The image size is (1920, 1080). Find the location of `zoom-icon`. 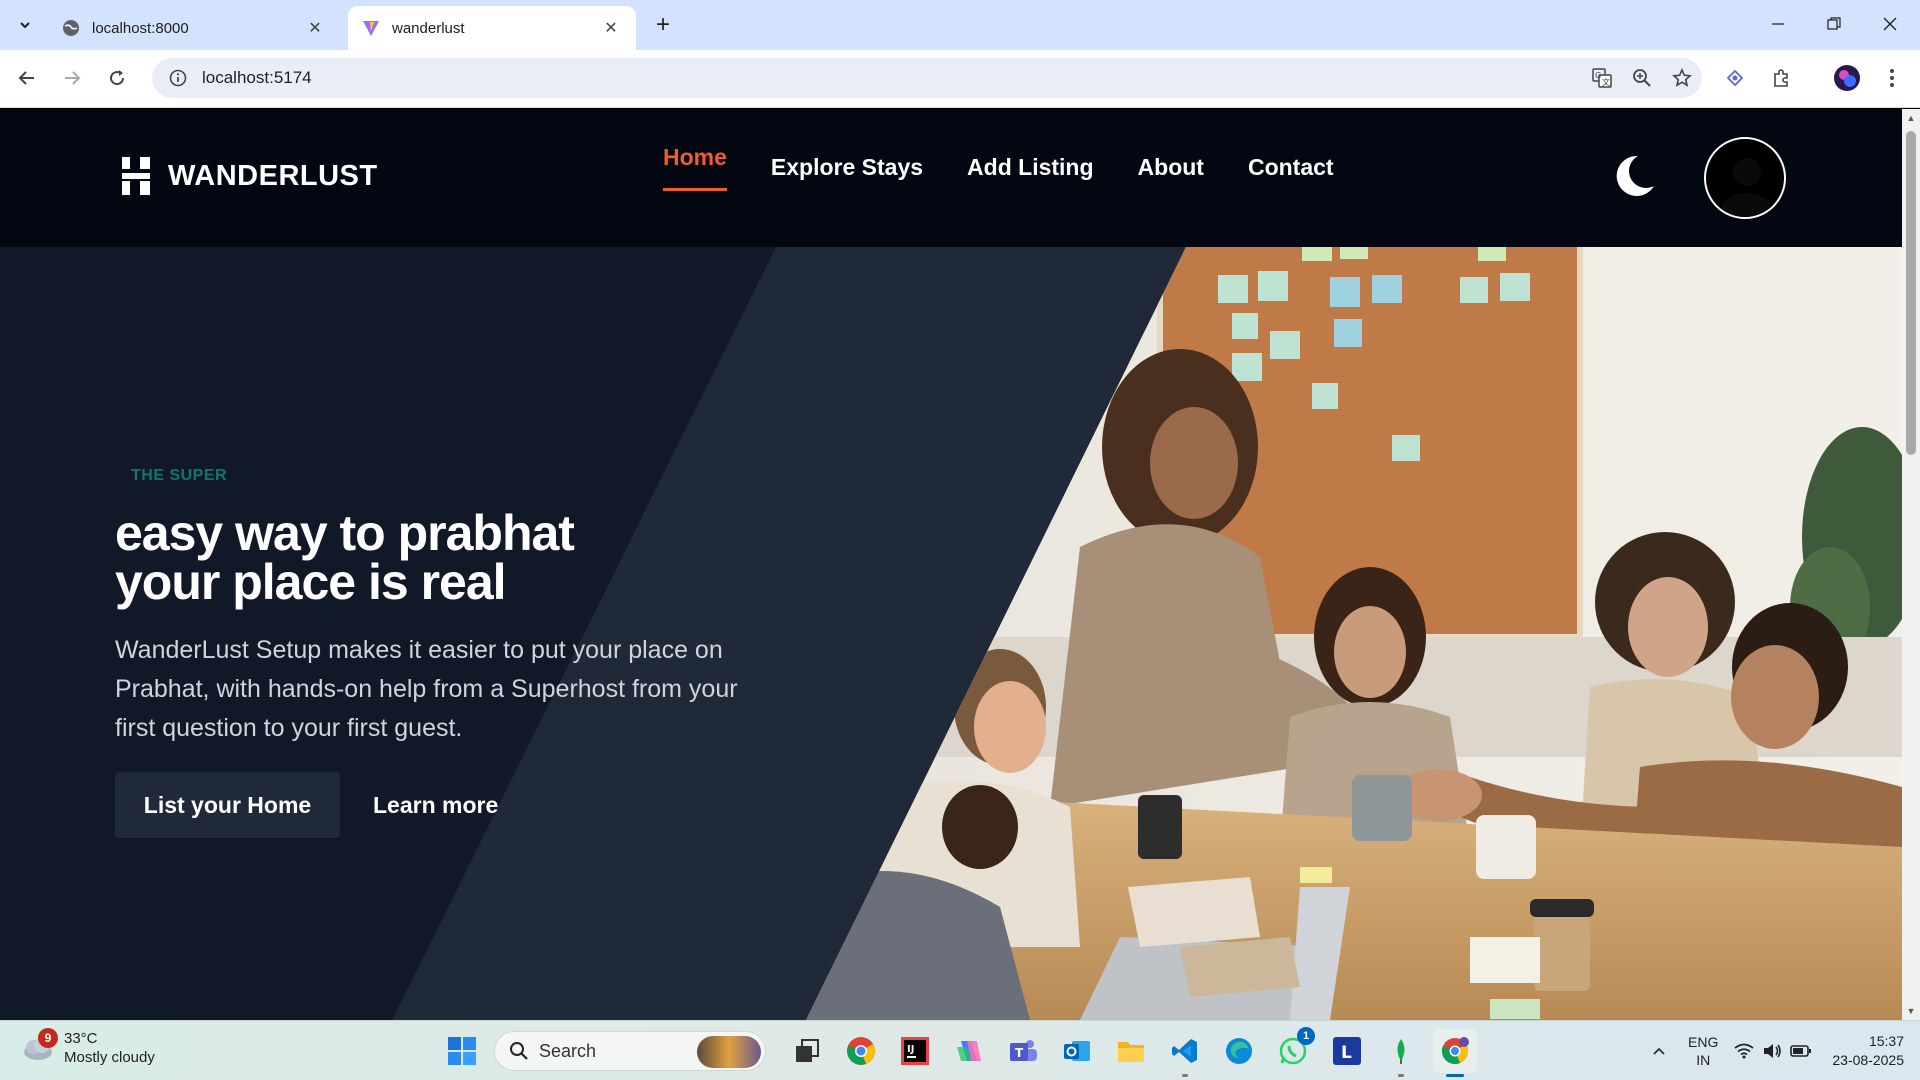

zoom-icon is located at coordinates (1642, 78).